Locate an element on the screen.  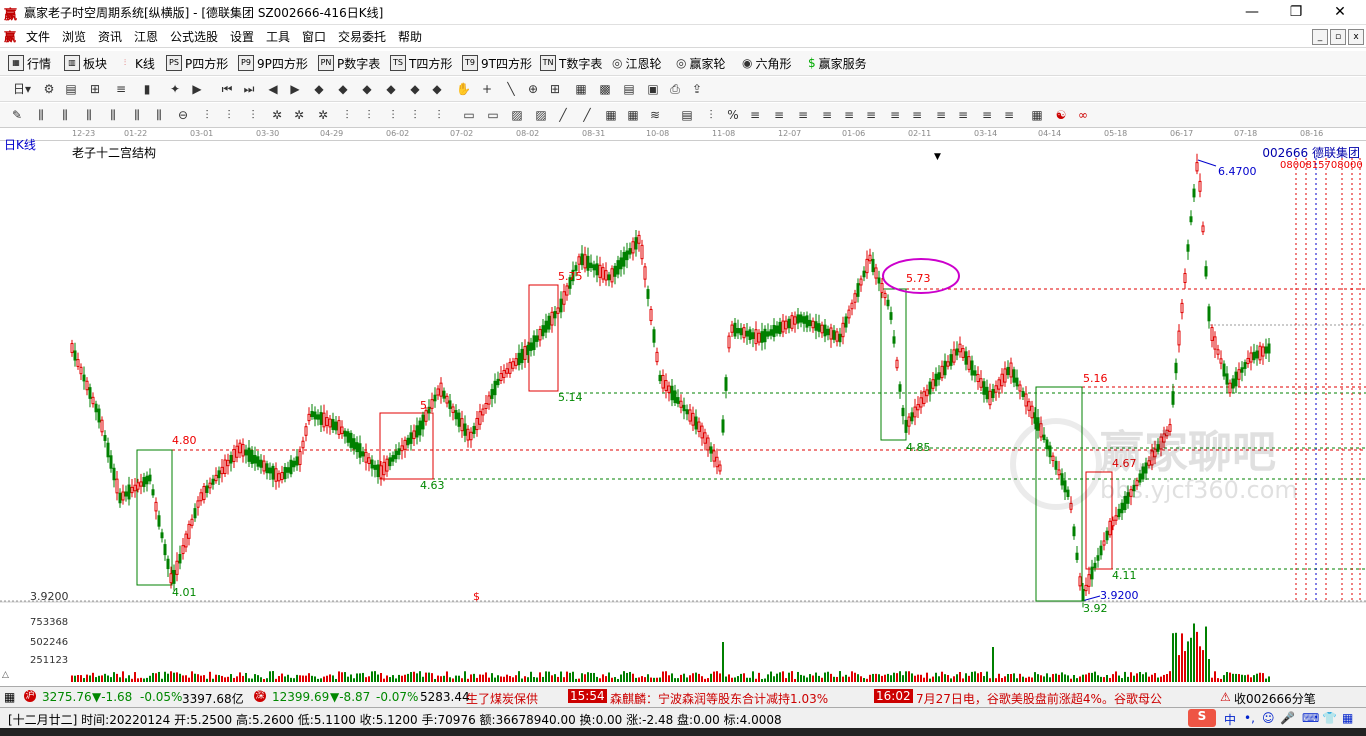
tb-service-button: $ 赢家服务 is located at coordinates (837, 63).